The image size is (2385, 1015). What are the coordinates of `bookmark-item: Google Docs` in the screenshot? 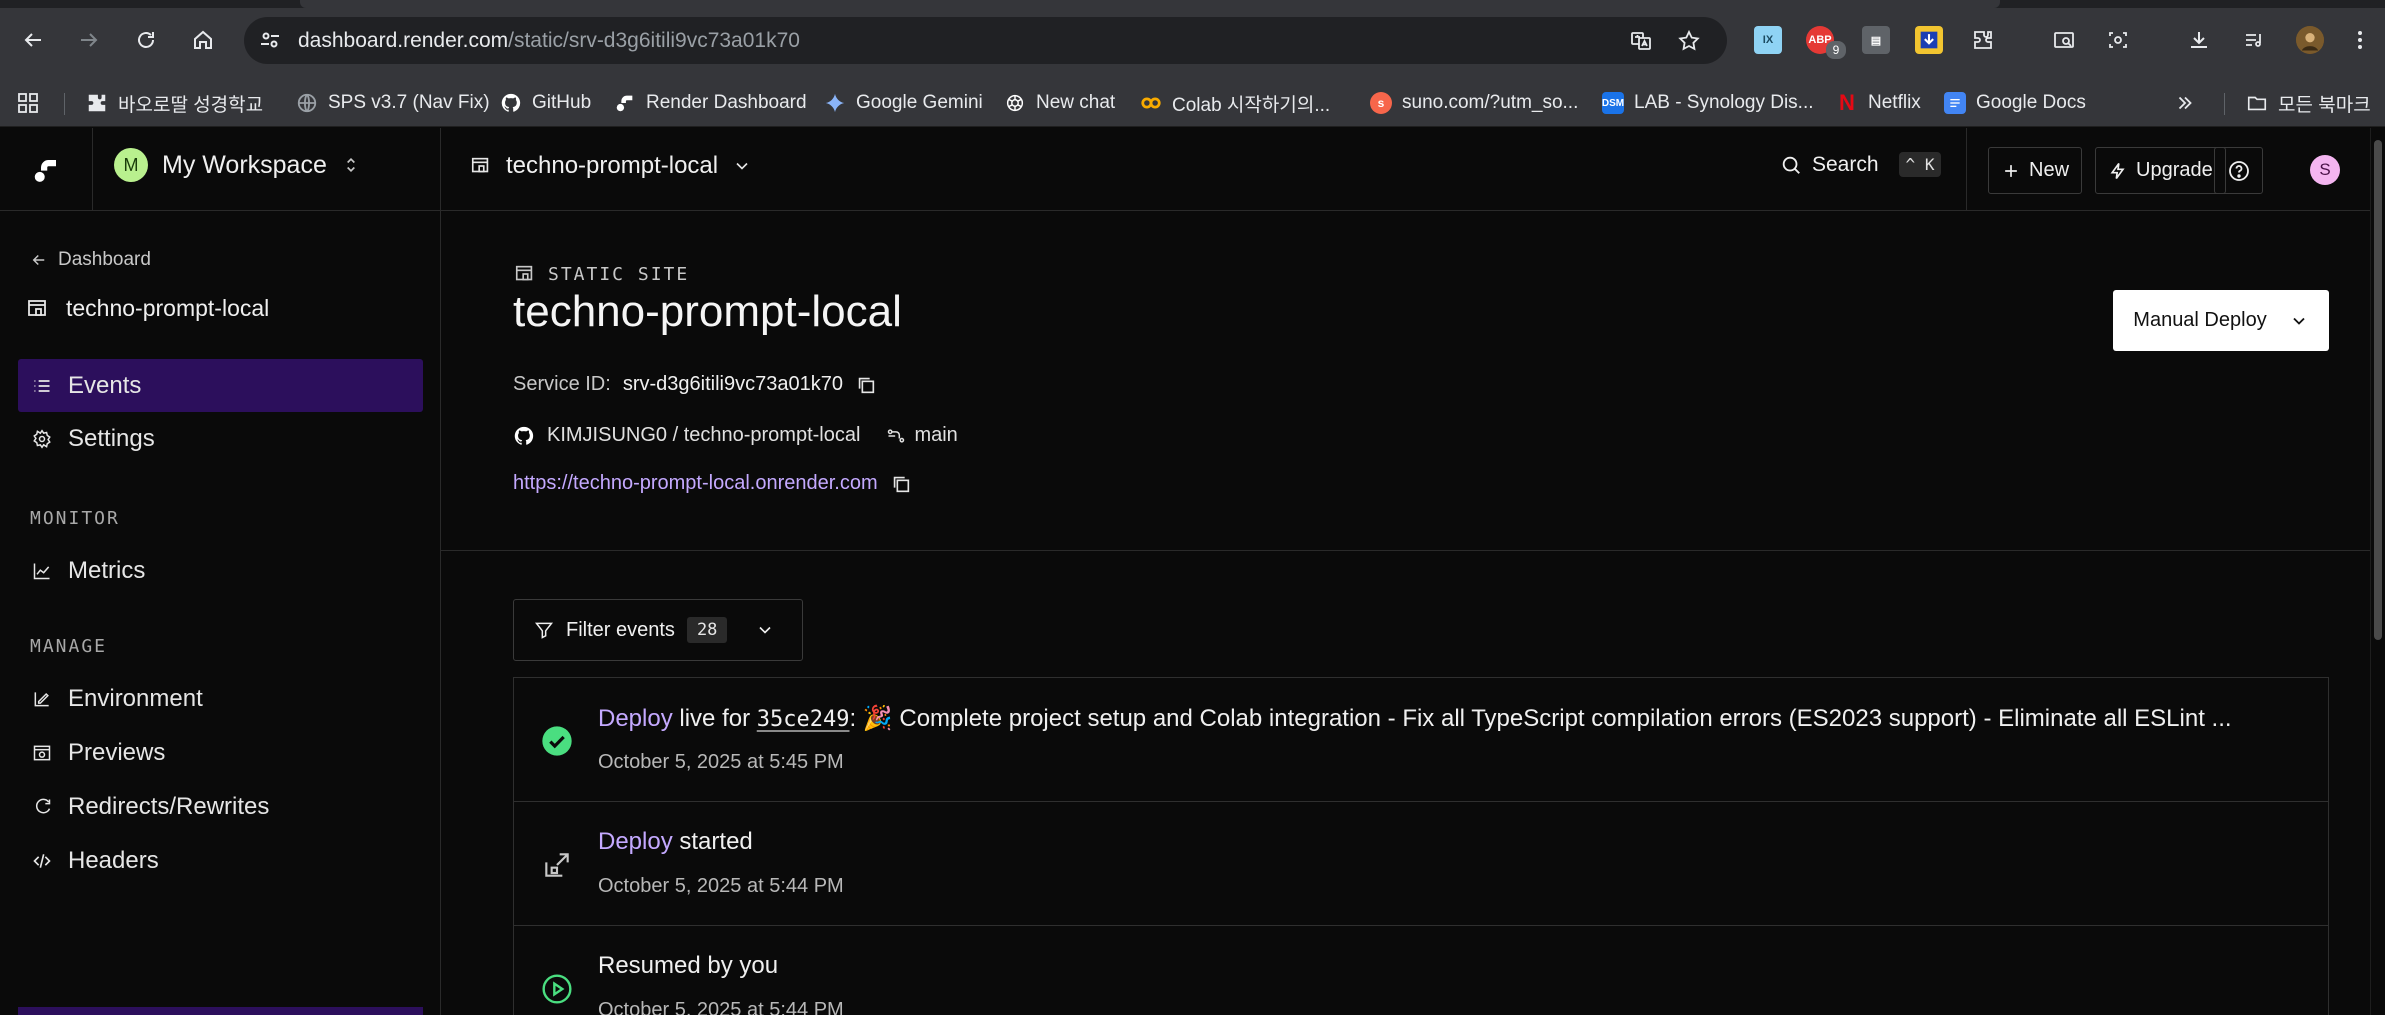 It's located at (2015, 103).